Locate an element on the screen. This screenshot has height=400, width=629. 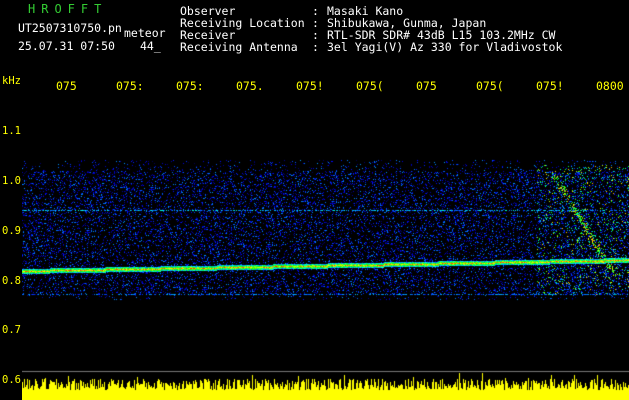
freq-tick: 0.9 is located at coordinates (11, 231).